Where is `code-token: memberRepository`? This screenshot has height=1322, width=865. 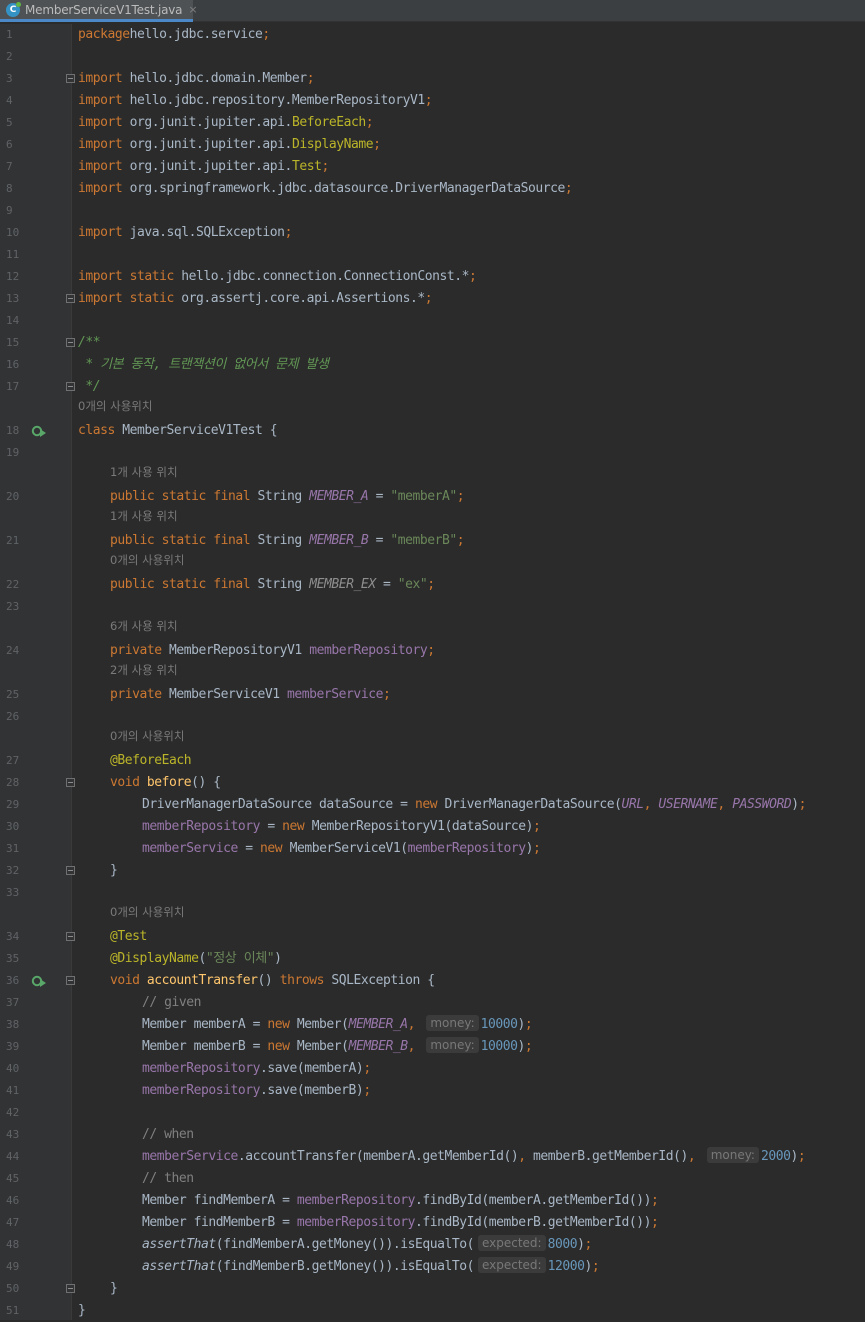
code-token: memberRepository is located at coordinates (201, 826).